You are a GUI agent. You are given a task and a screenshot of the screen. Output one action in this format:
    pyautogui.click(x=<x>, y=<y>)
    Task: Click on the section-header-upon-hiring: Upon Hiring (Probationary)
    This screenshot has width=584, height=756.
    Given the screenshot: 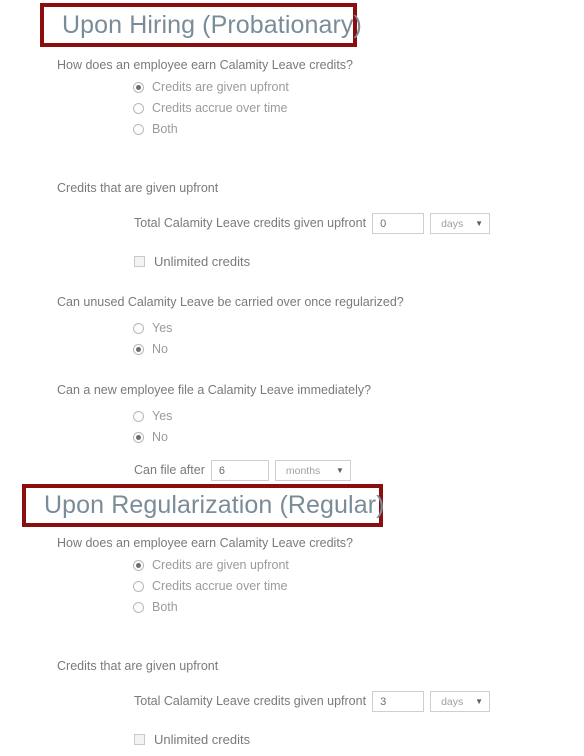 What is the action you would take?
    pyautogui.click(x=201, y=25)
    